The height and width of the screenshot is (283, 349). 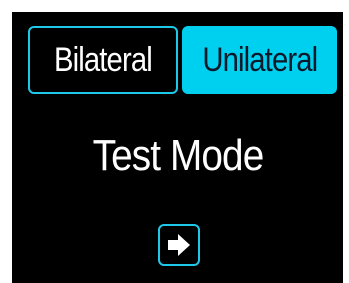 I want to click on arrow-right-icon, so click(x=179, y=245).